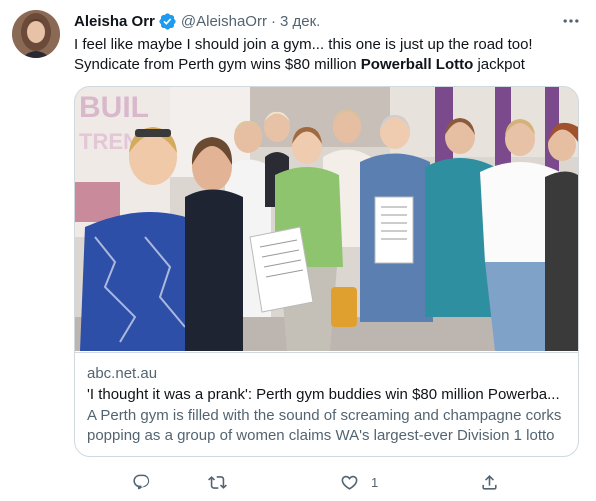  What do you see at coordinates (375, 482) in the screenshot?
I see `like-count: 1` at bounding box center [375, 482].